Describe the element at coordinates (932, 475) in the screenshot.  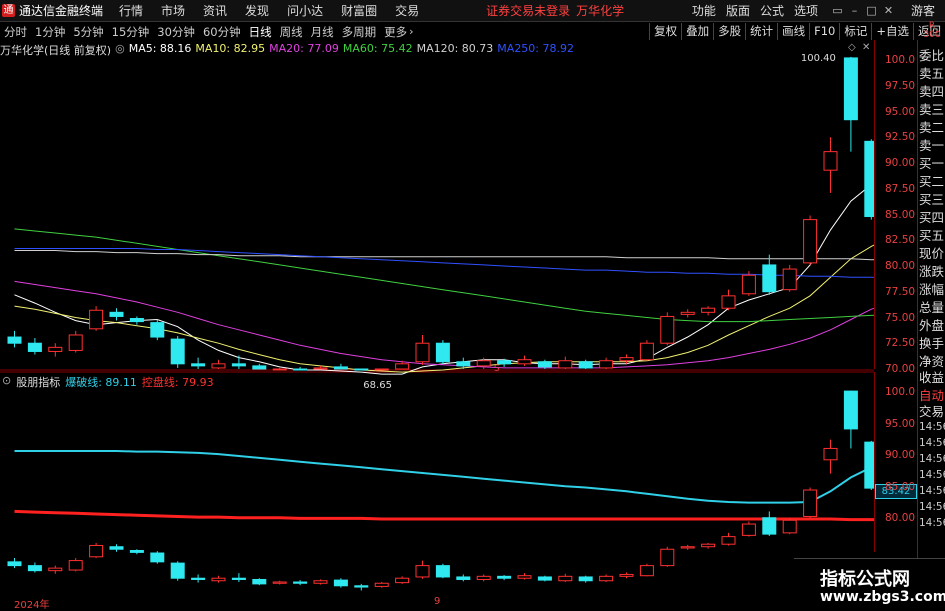
I see `trade-time: 14:56` at that location.